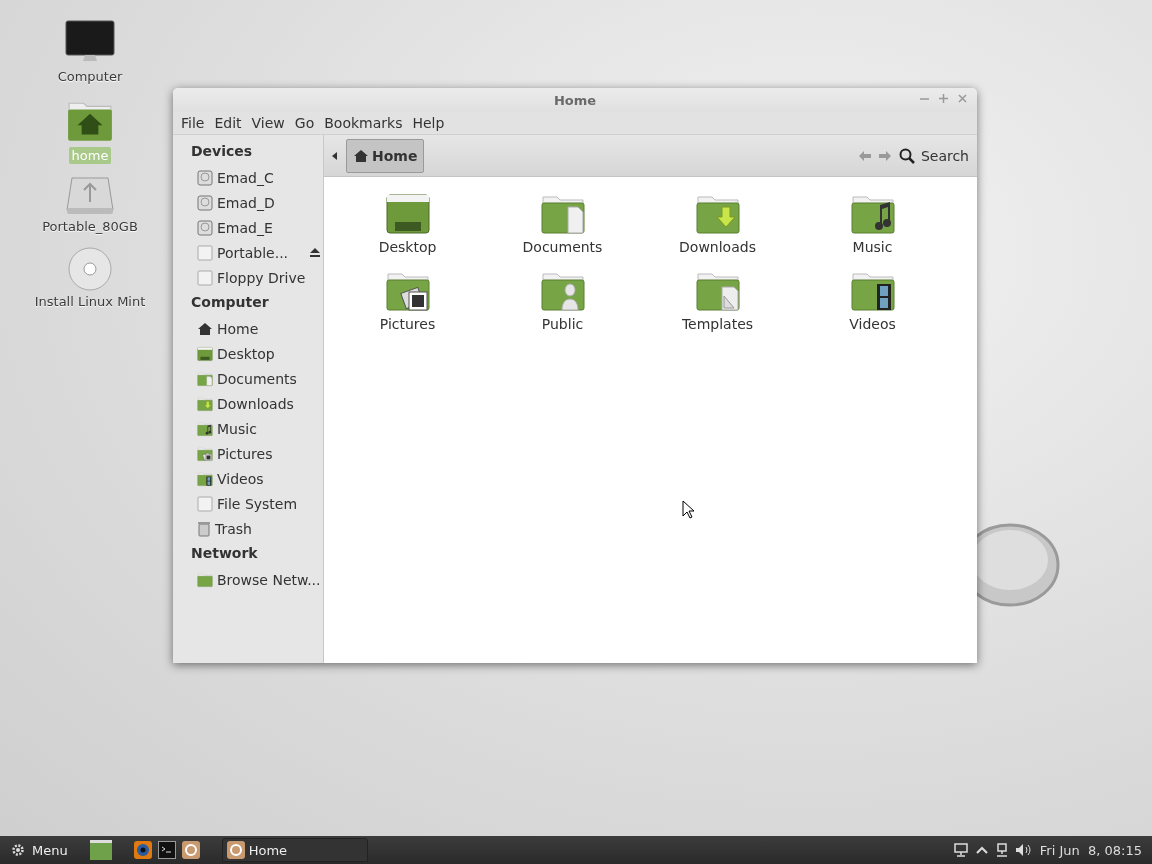 The height and width of the screenshot is (864, 1152). What do you see at coordinates (224, 553) in the screenshot?
I see `sidebar-heading: Network` at bounding box center [224, 553].